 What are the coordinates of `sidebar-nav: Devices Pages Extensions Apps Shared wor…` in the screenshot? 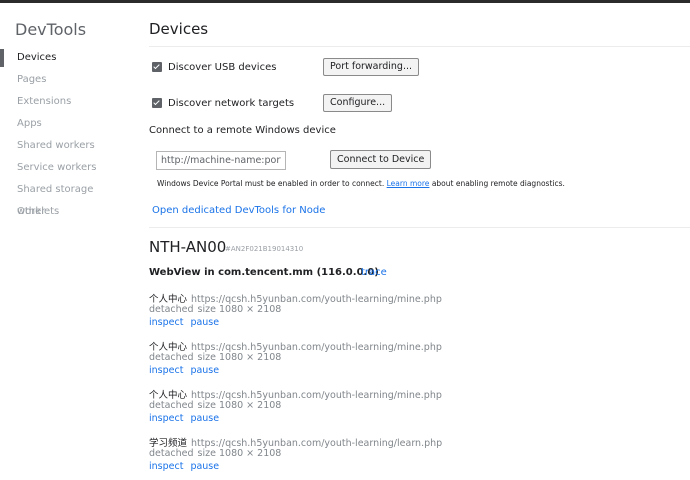 It's located at (68, 135).